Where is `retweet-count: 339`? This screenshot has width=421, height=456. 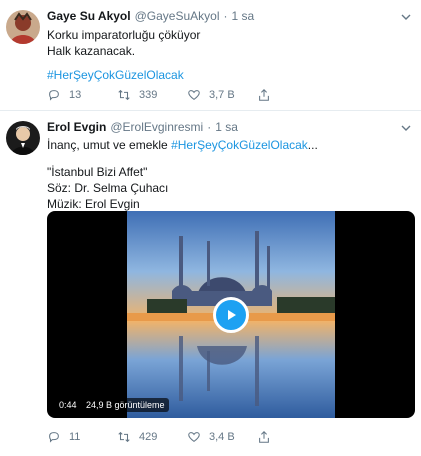 retweet-count: 339 is located at coordinates (148, 95).